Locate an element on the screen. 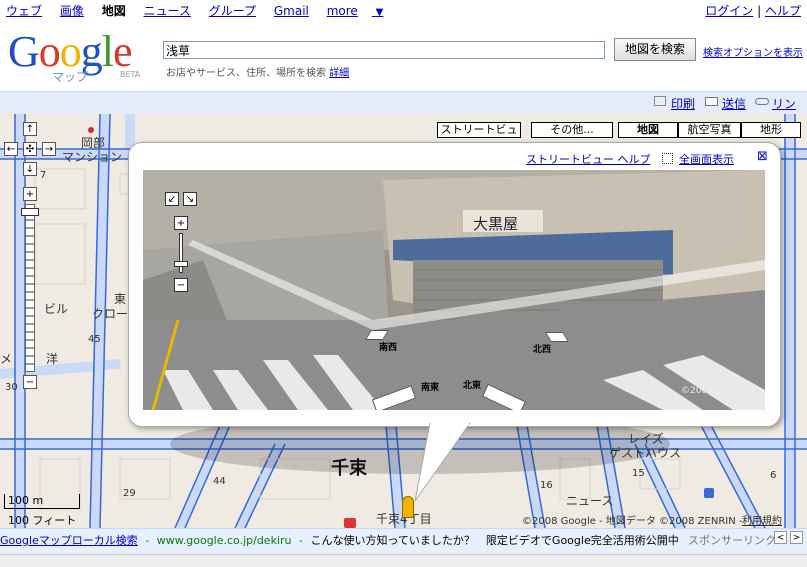 Image resolution: width=807 pixels, height=567 pixels. search-button: 地図を検索 is located at coordinates (655, 49).